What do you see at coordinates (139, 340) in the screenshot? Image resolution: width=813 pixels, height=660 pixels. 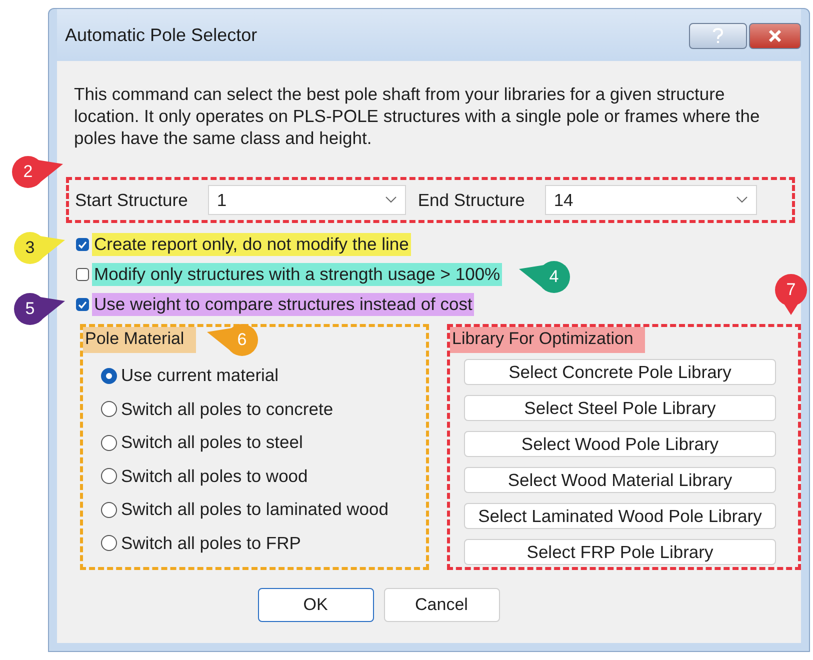 I see `group-title: Pole Material` at bounding box center [139, 340].